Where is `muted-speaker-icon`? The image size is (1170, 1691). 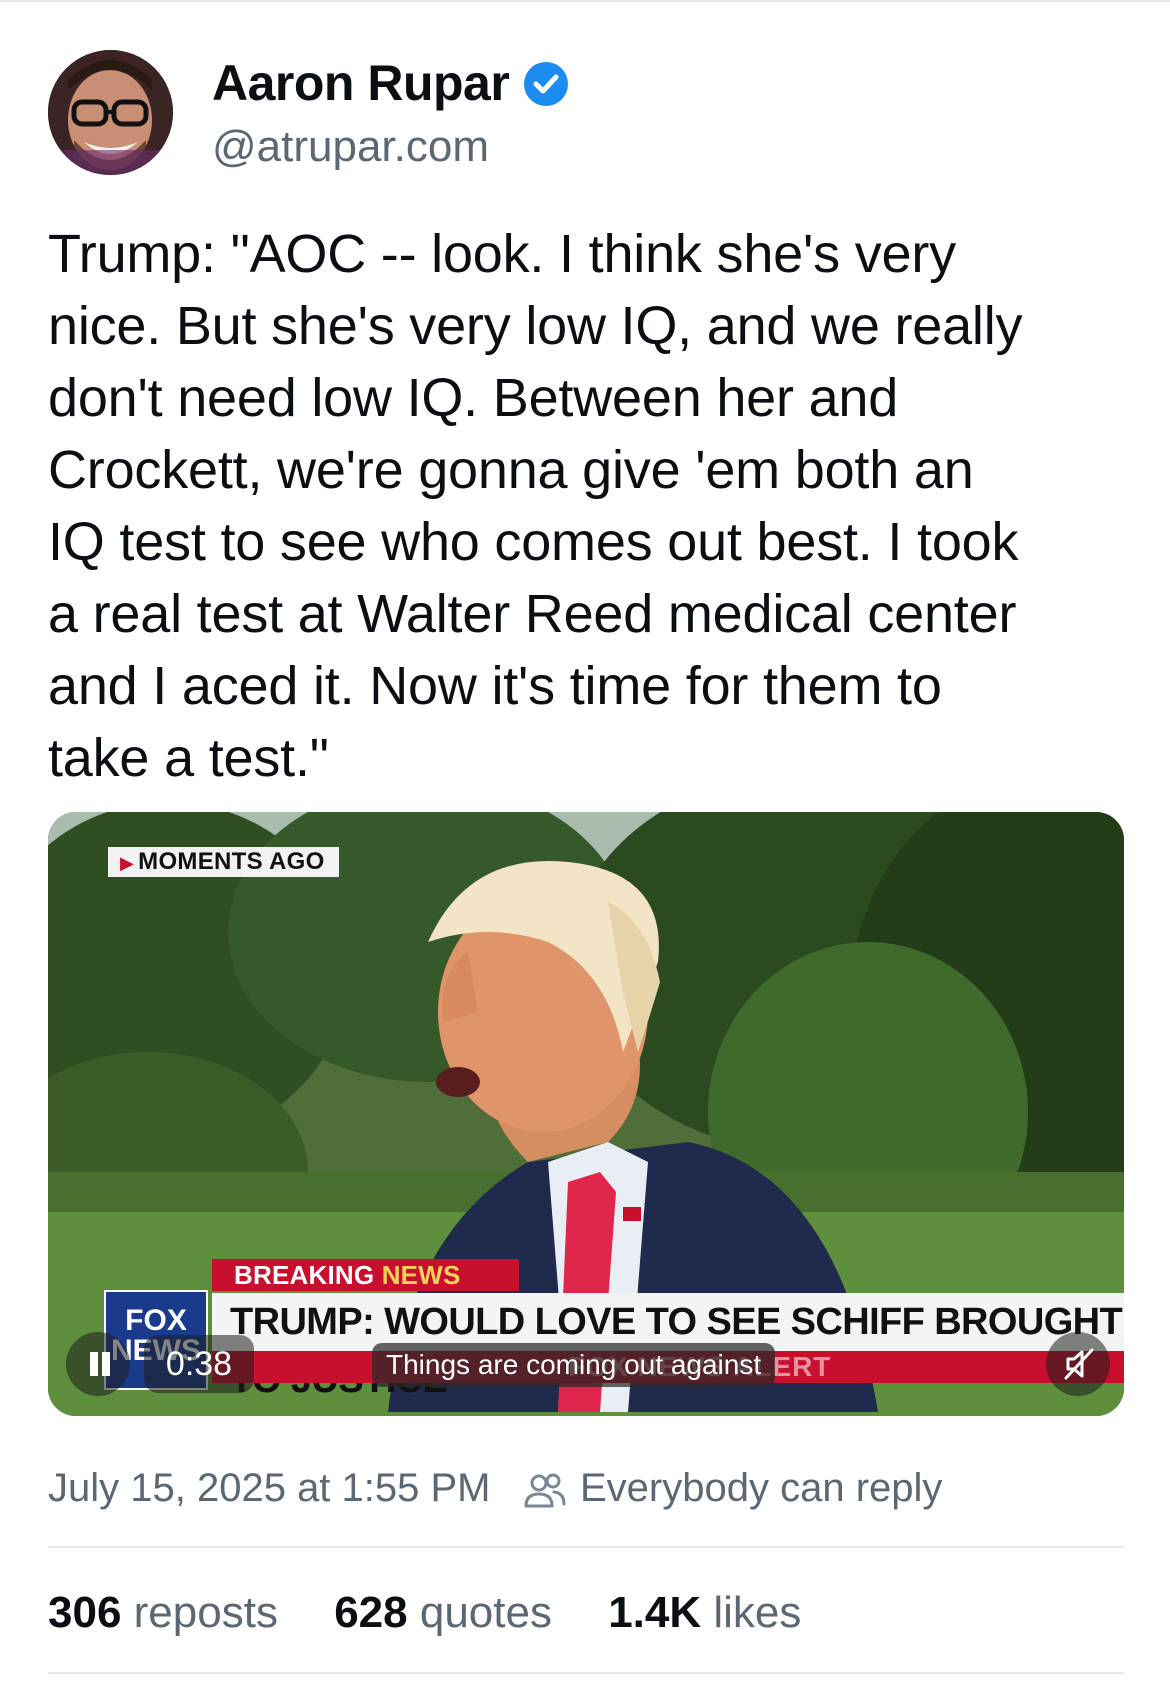 muted-speaker-icon is located at coordinates (1079, 1364).